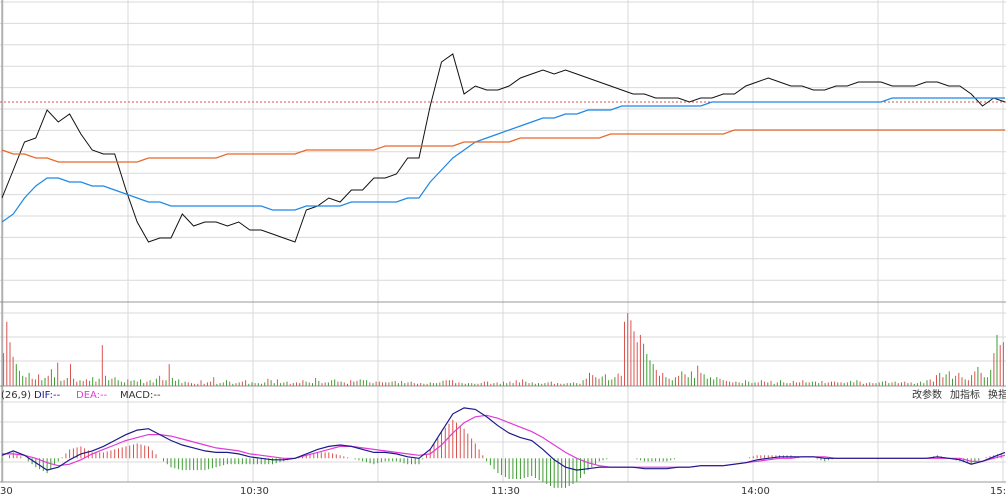 The width and height of the screenshot is (1006, 500). I want to click on time-label-1130: 11:30, so click(505, 491).